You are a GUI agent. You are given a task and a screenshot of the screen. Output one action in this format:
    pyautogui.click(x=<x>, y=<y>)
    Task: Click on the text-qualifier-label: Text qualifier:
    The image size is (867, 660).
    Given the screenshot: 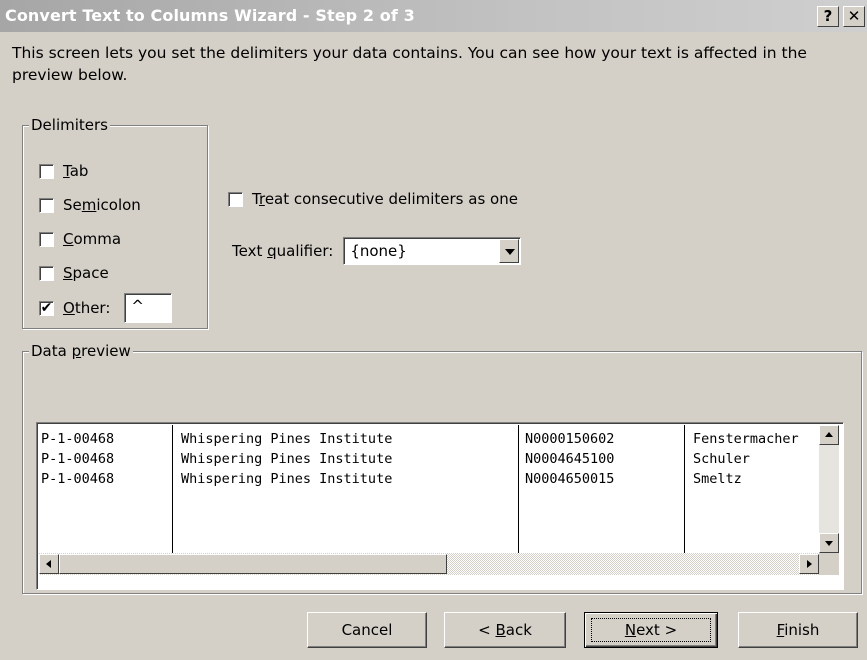 What is the action you would take?
    pyautogui.click(x=283, y=251)
    